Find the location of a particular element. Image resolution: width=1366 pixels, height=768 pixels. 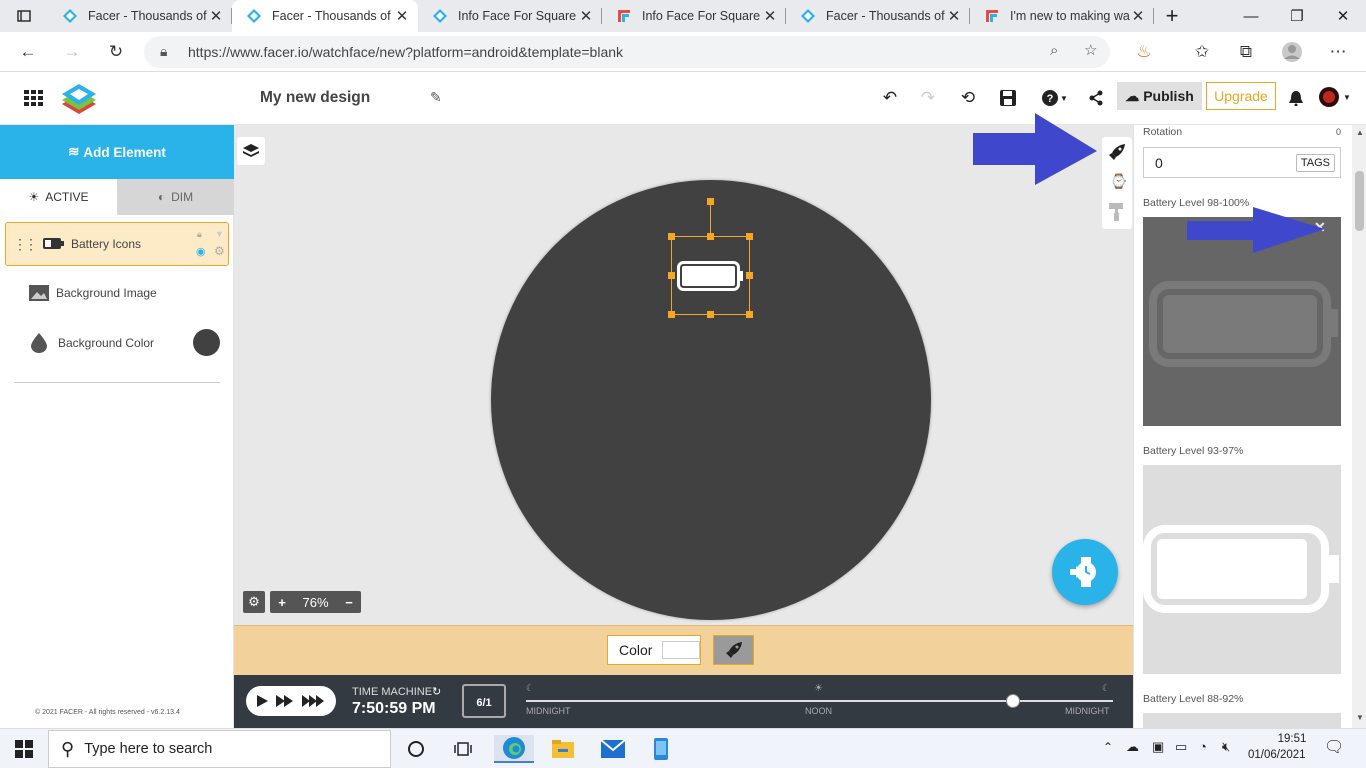

edit-pencil-icon: ✎ is located at coordinates (436, 97).